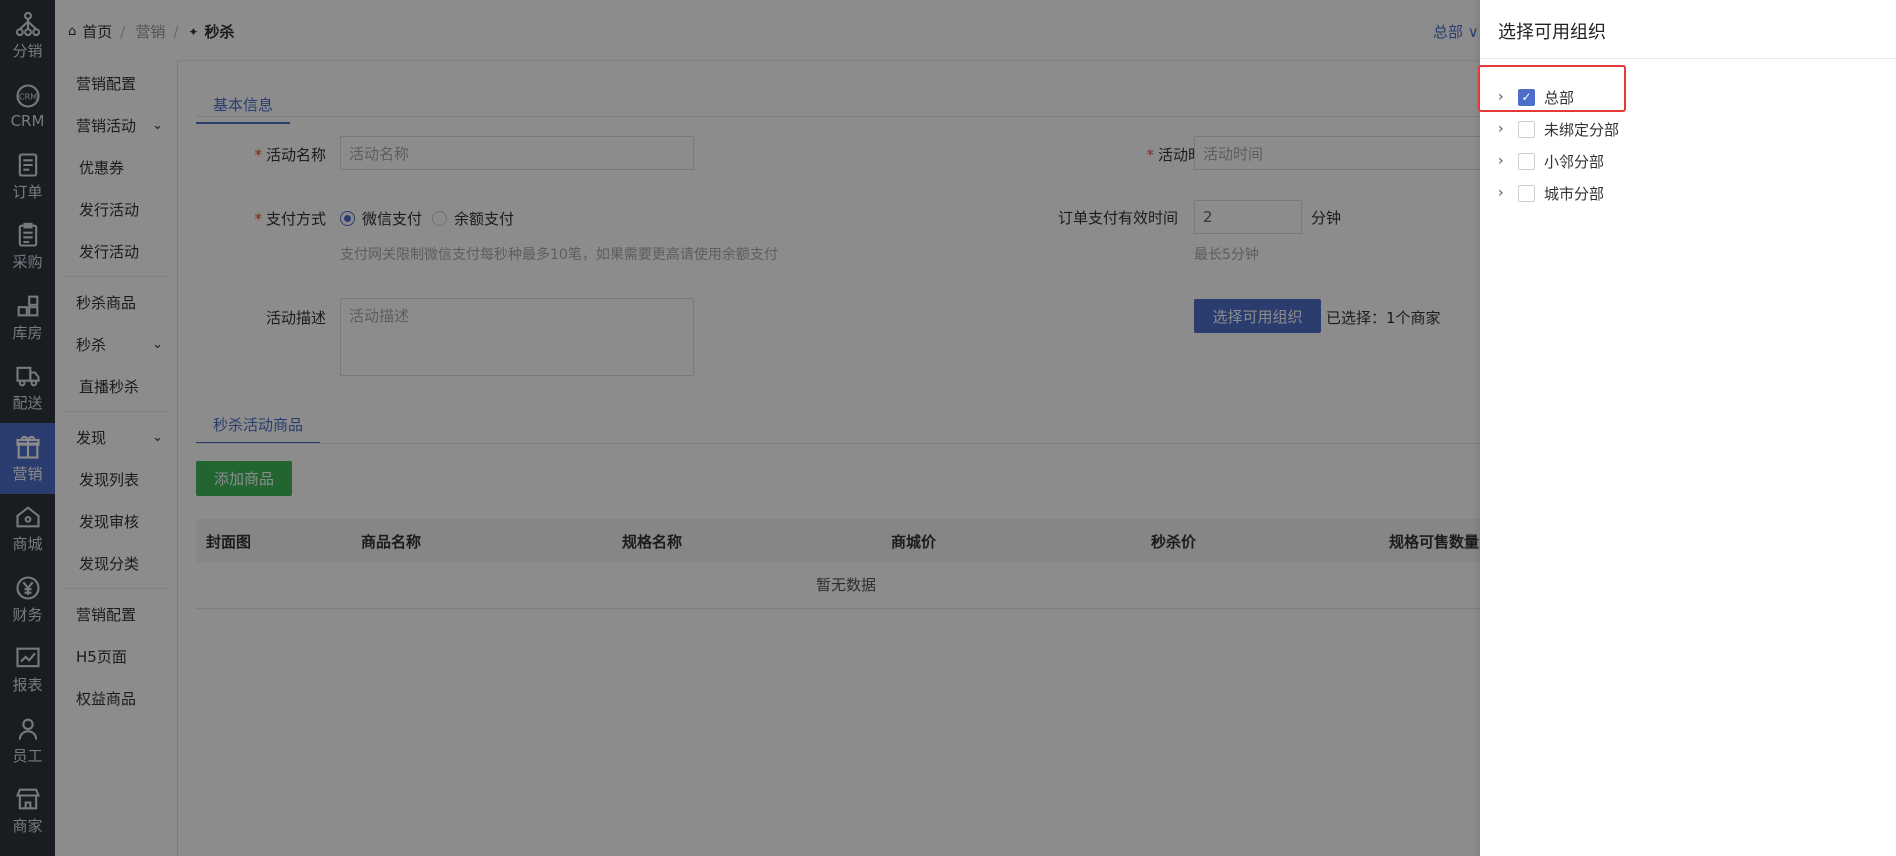 This screenshot has width=1896, height=856. Describe the element at coordinates (1552, 32) in the screenshot. I see `drawer-title: 选择可用组织` at that location.